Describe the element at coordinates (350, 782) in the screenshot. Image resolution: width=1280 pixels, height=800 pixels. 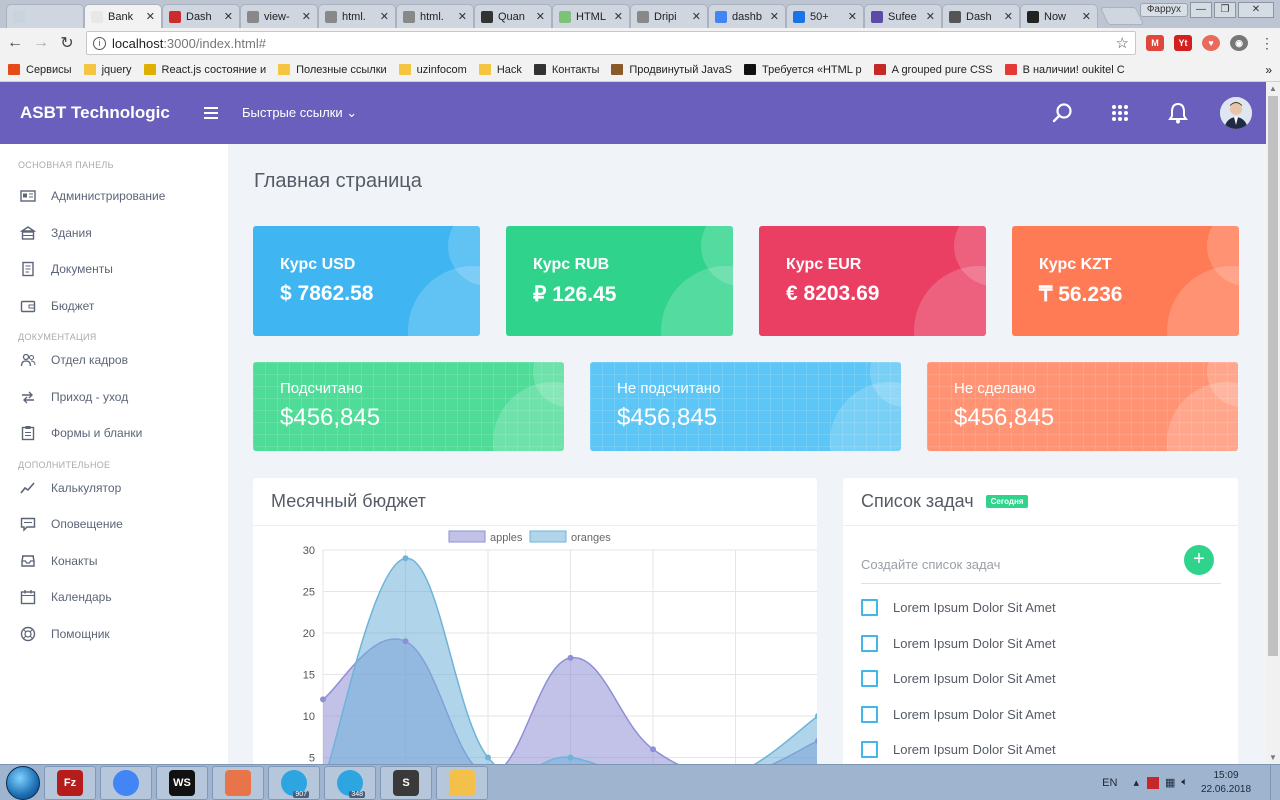
I see `taskbar-app-telegram: 348` at that location.